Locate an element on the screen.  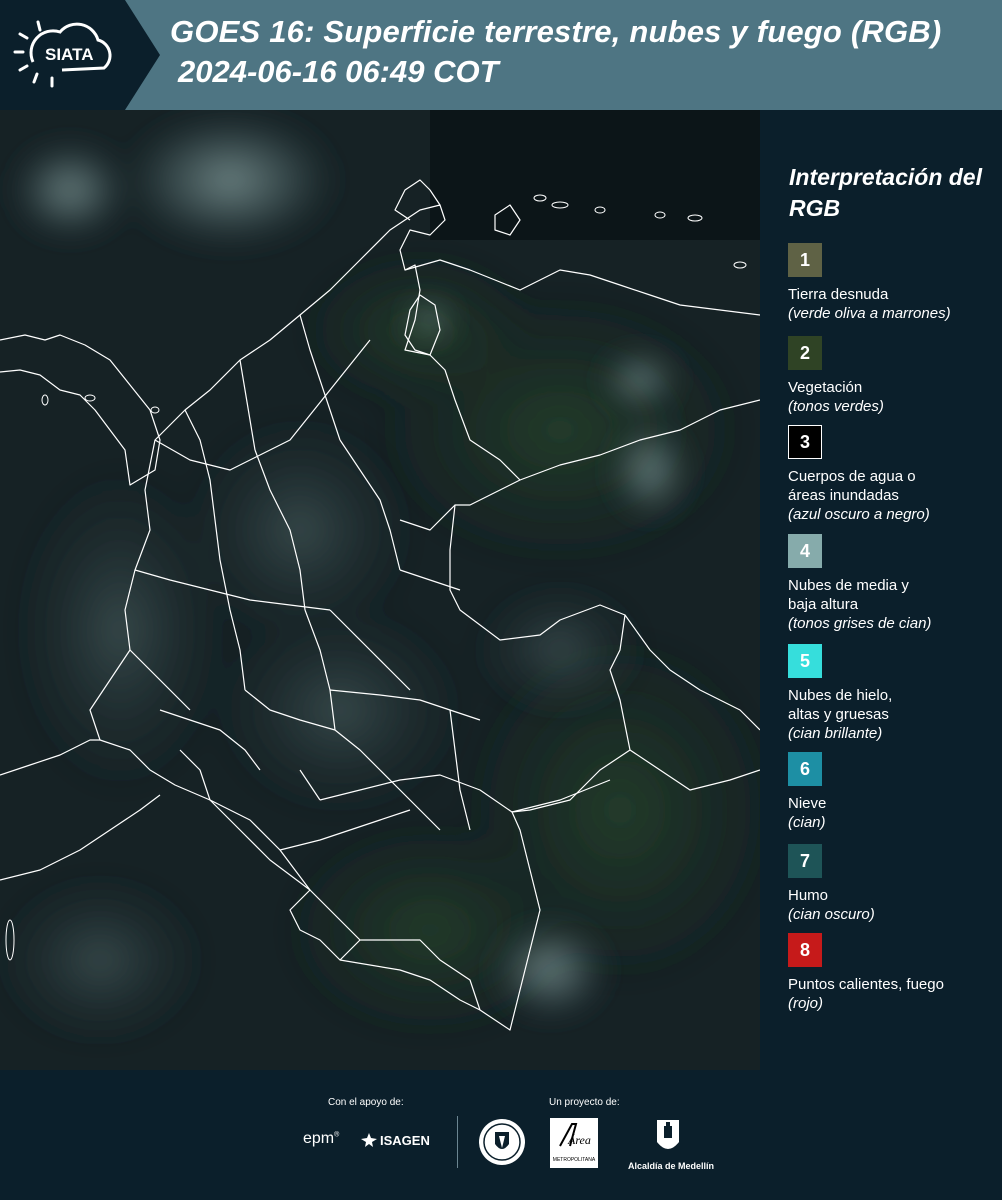
legend-desc: (cian brillante) is located at coordinates (835, 733).